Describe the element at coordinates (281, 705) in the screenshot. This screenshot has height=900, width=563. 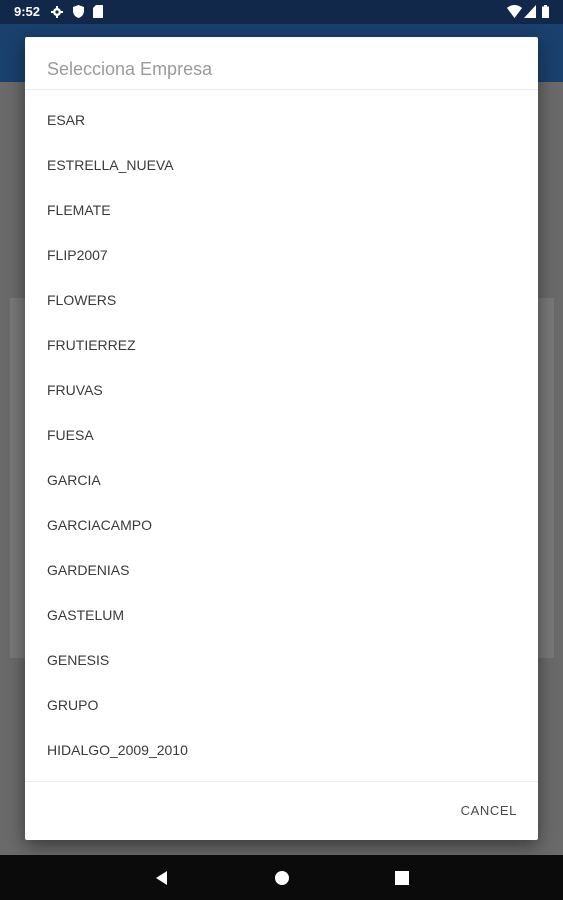
I see `list-item: GRUPO` at that location.